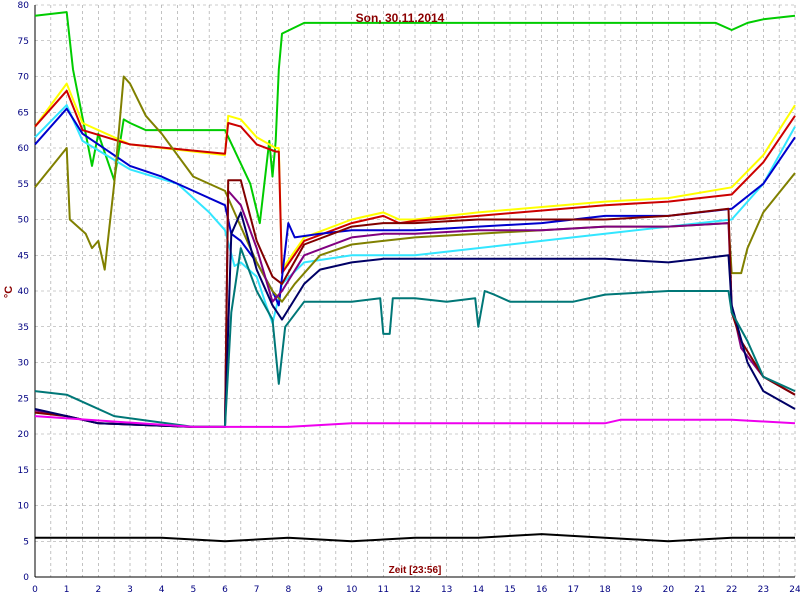 The height and width of the screenshot is (600, 800). What do you see at coordinates (794, 590) in the screenshot?
I see `x-tick-label: 24` at bounding box center [794, 590].